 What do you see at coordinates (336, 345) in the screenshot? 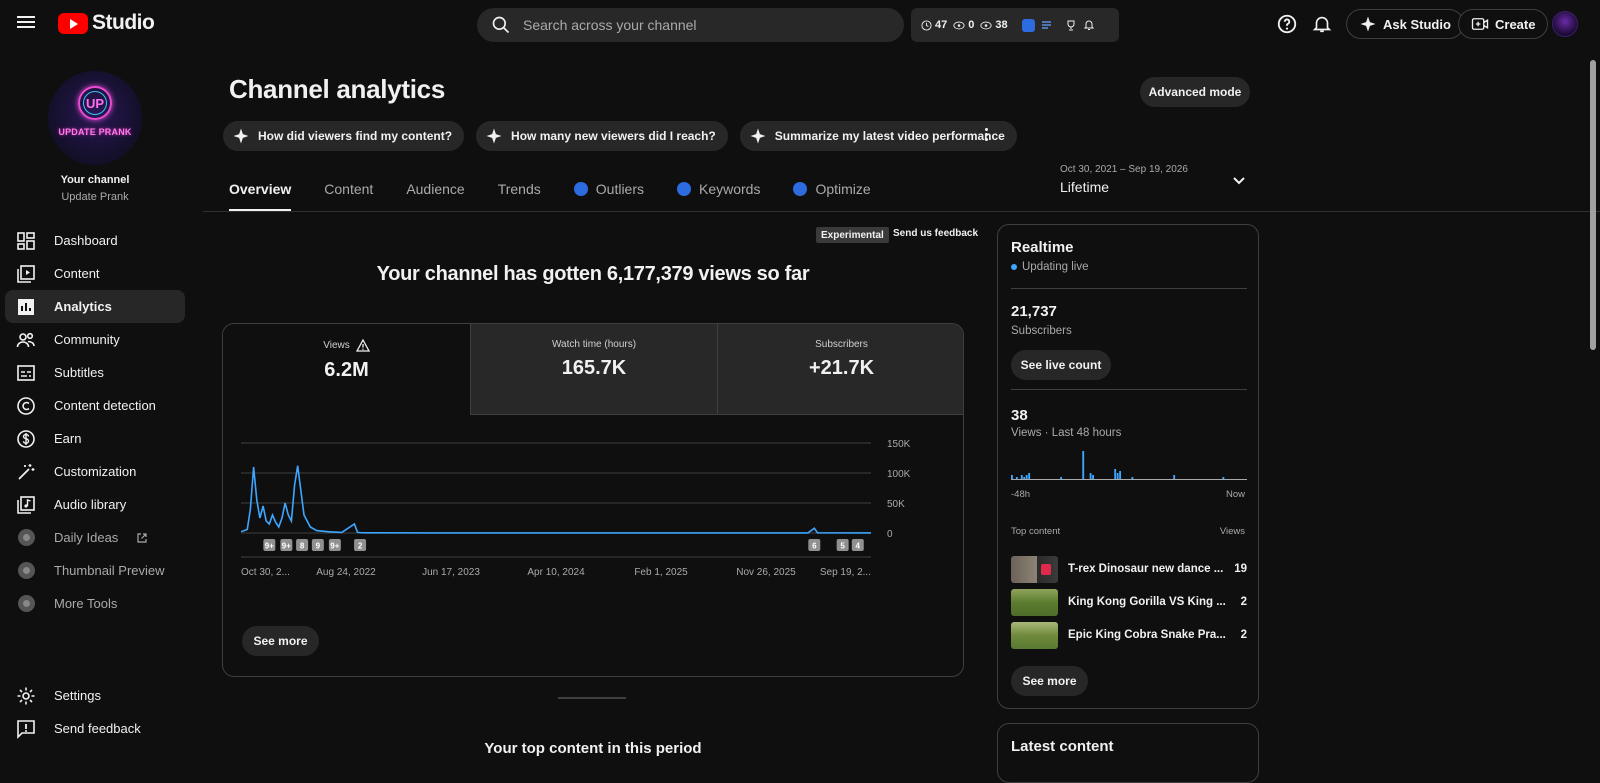
I see `metric-label: Views` at bounding box center [336, 345].